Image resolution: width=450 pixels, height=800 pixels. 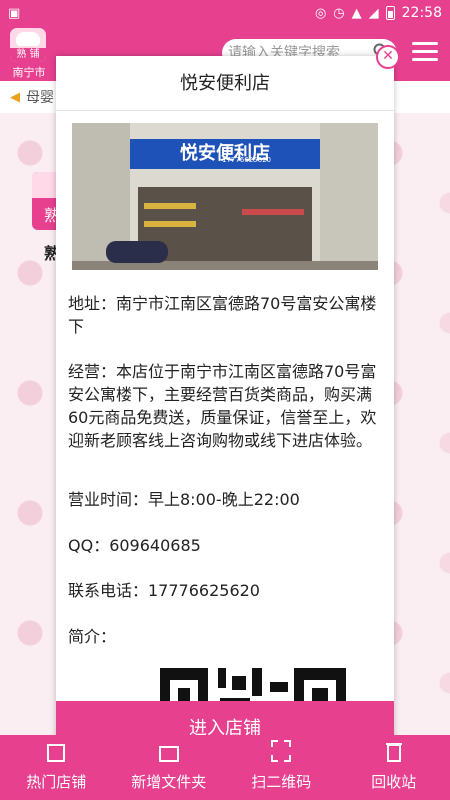 What do you see at coordinates (169, 767) in the screenshot?
I see `nav-new-folder: 新增文件夹` at bounding box center [169, 767].